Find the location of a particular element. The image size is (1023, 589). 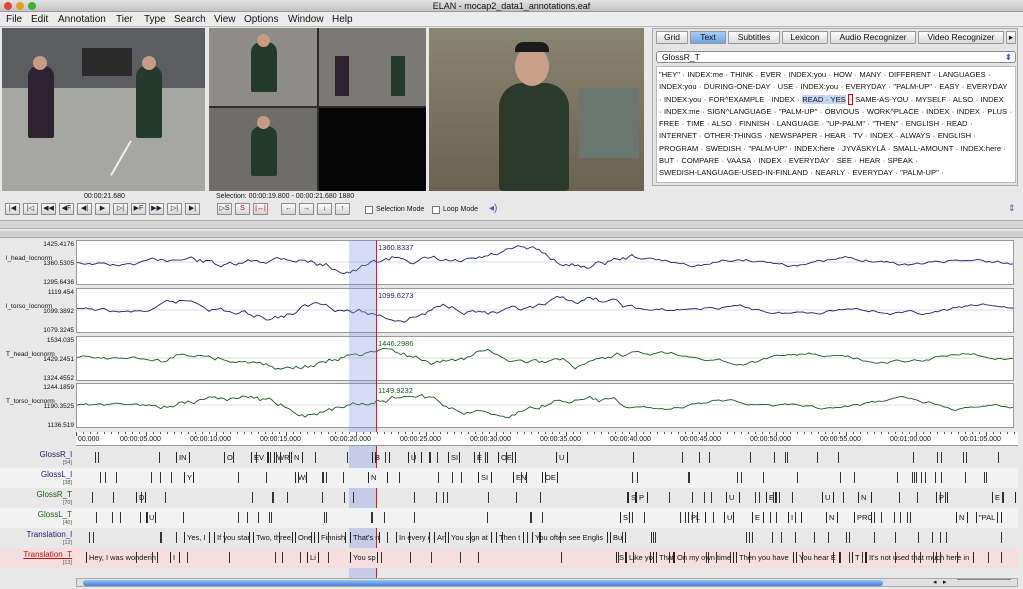

tier-name: GlossL_l is located at coordinates (36, 475).